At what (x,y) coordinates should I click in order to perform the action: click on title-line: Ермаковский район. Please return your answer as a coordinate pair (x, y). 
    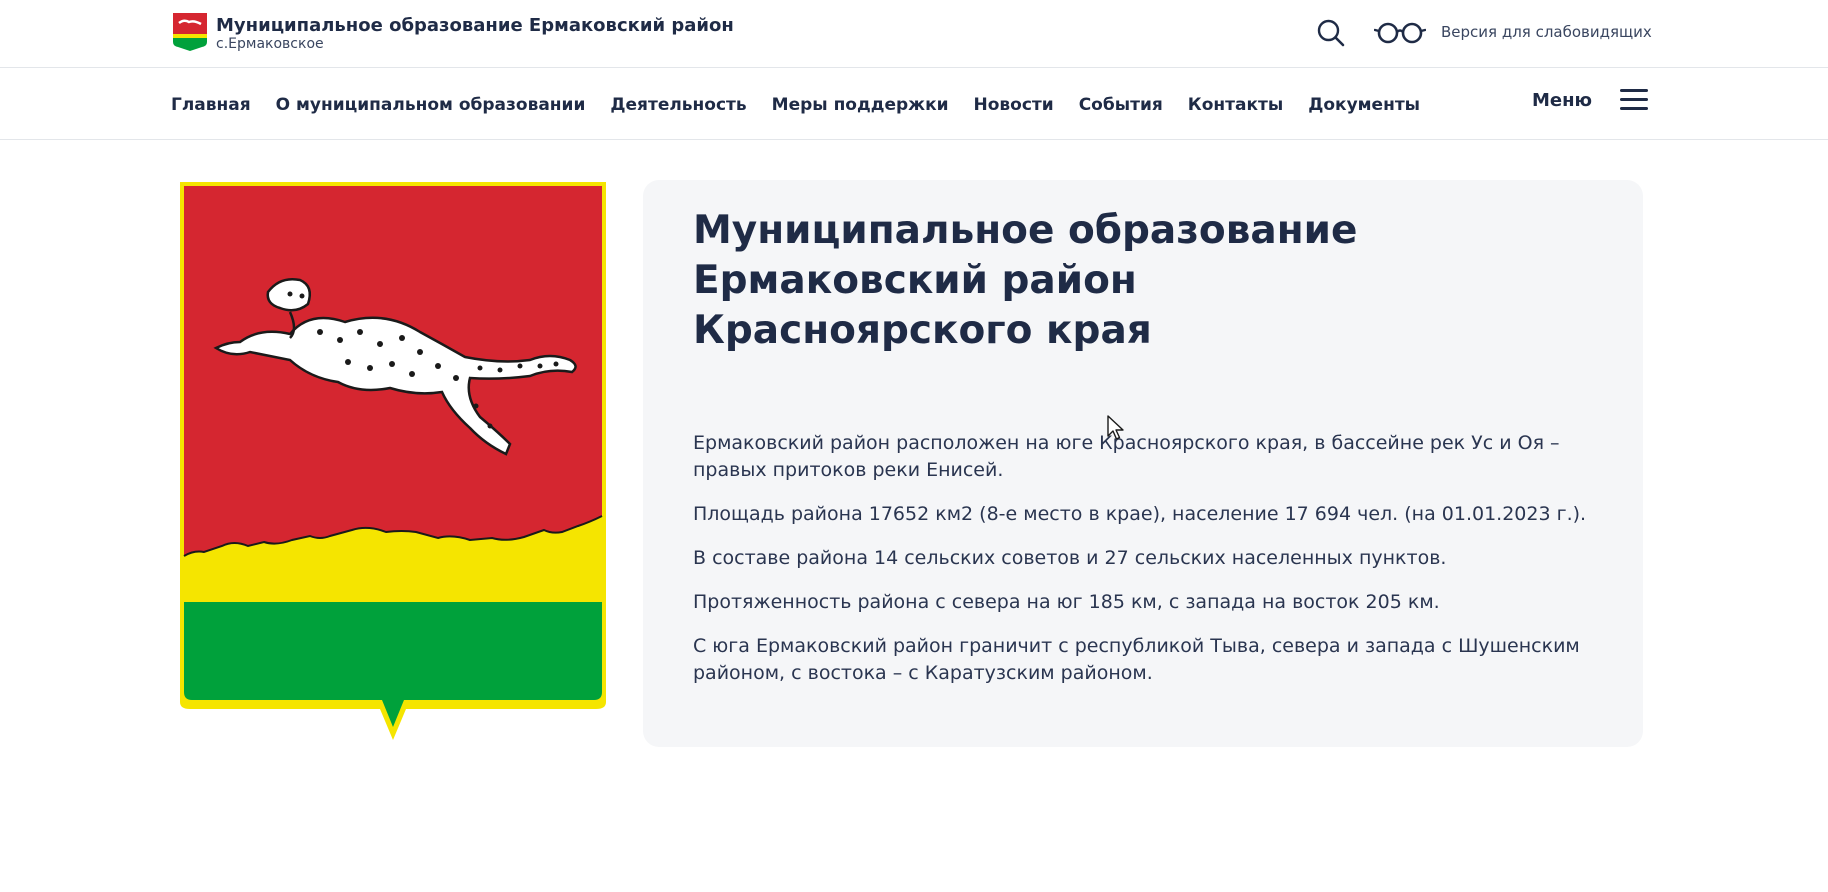
    Looking at the image, I should click on (915, 280).